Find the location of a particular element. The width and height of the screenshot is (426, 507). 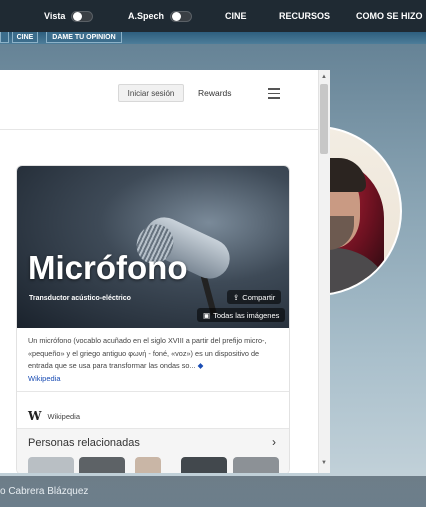

chevron-right-icon: › is located at coordinates (274, 442).